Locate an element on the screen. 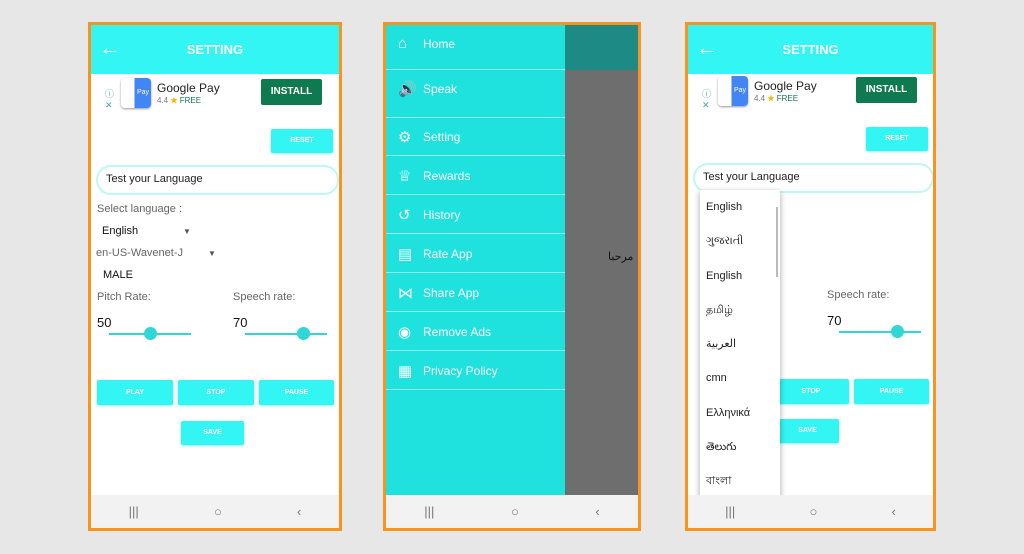  menu-item-rate-app: ▤ Rate App is located at coordinates (475, 254).